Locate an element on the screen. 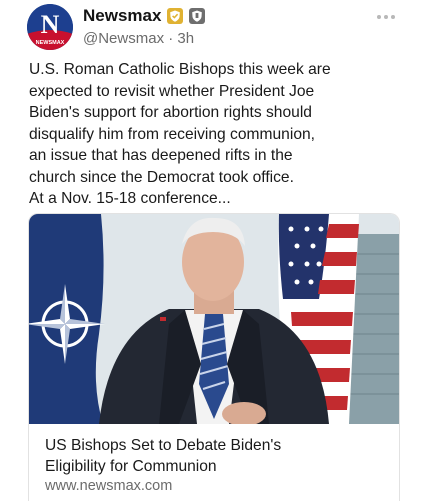  newsmax-logo-icon: N NEWSMAX is located at coordinates (50, 27).